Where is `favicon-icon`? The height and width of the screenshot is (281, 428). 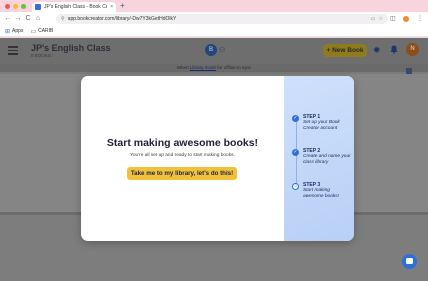 favicon-icon is located at coordinates (38, 7).